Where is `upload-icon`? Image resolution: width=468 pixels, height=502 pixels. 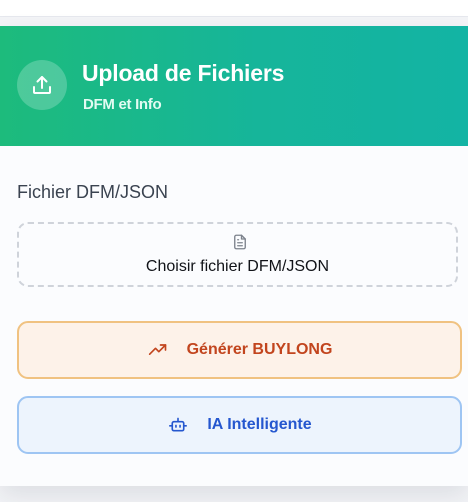
upload-icon is located at coordinates (42, 85).